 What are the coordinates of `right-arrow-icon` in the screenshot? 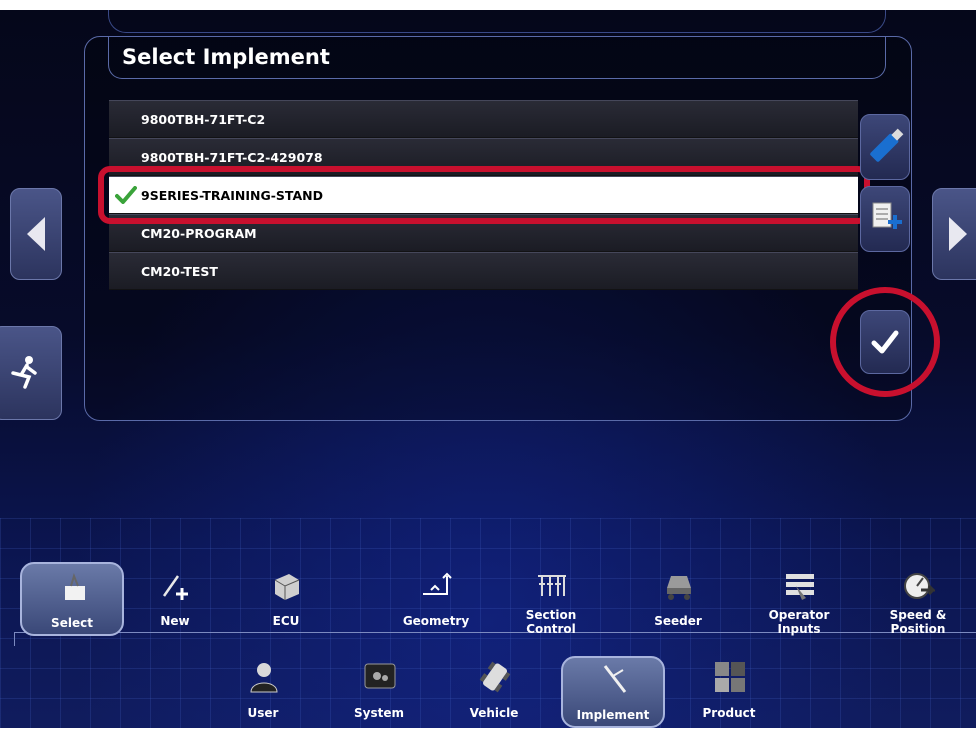 It's located at (958, 234).